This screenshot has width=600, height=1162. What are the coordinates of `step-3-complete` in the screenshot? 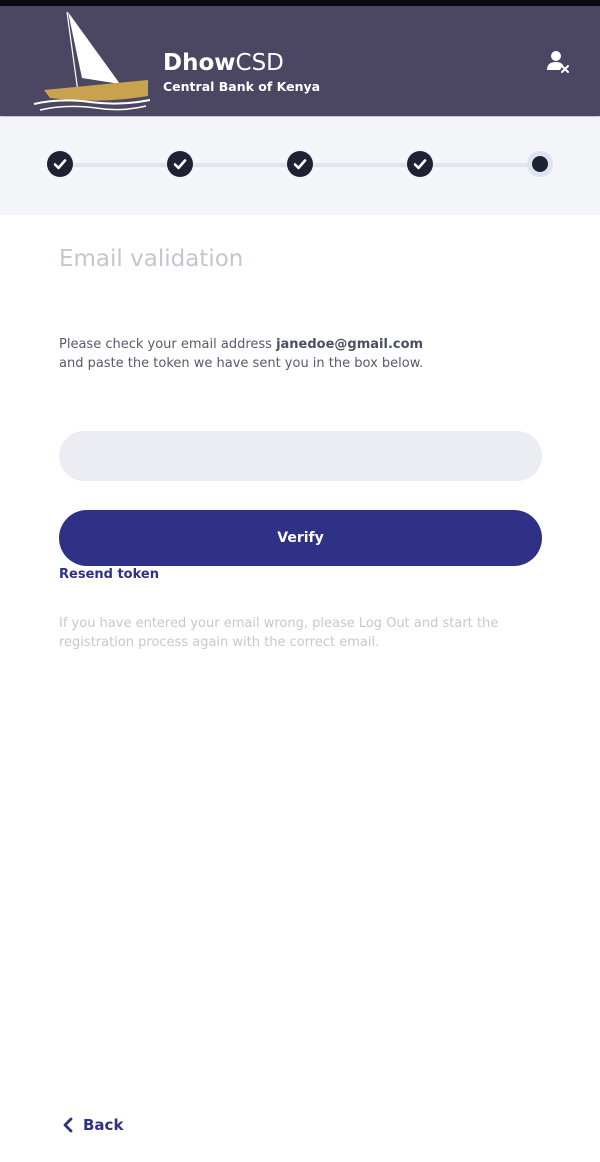 It's located at (300, 164).